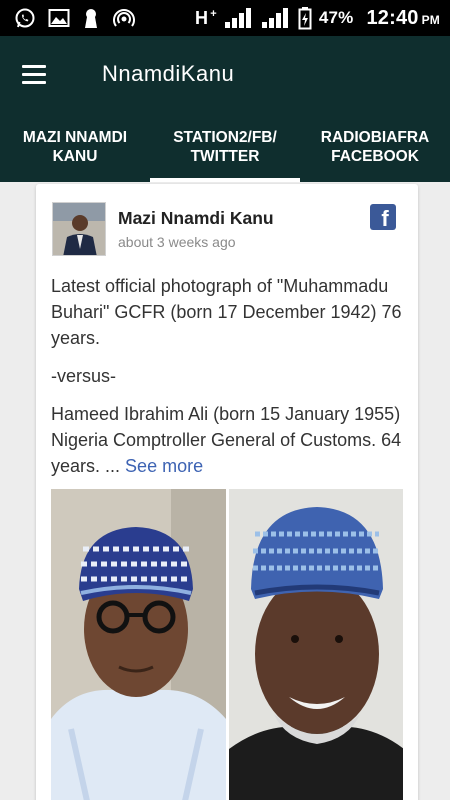 This screenshot has width=450, height=800. Describe the element at coordinates (124, 18) in the screenshot. I see `hotspot-icon` at that location.